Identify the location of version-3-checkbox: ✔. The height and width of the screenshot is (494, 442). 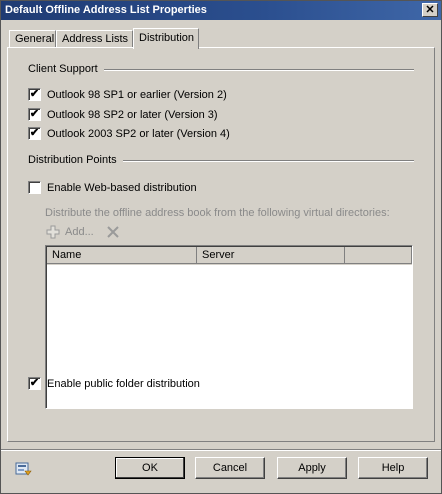
(34, 114).